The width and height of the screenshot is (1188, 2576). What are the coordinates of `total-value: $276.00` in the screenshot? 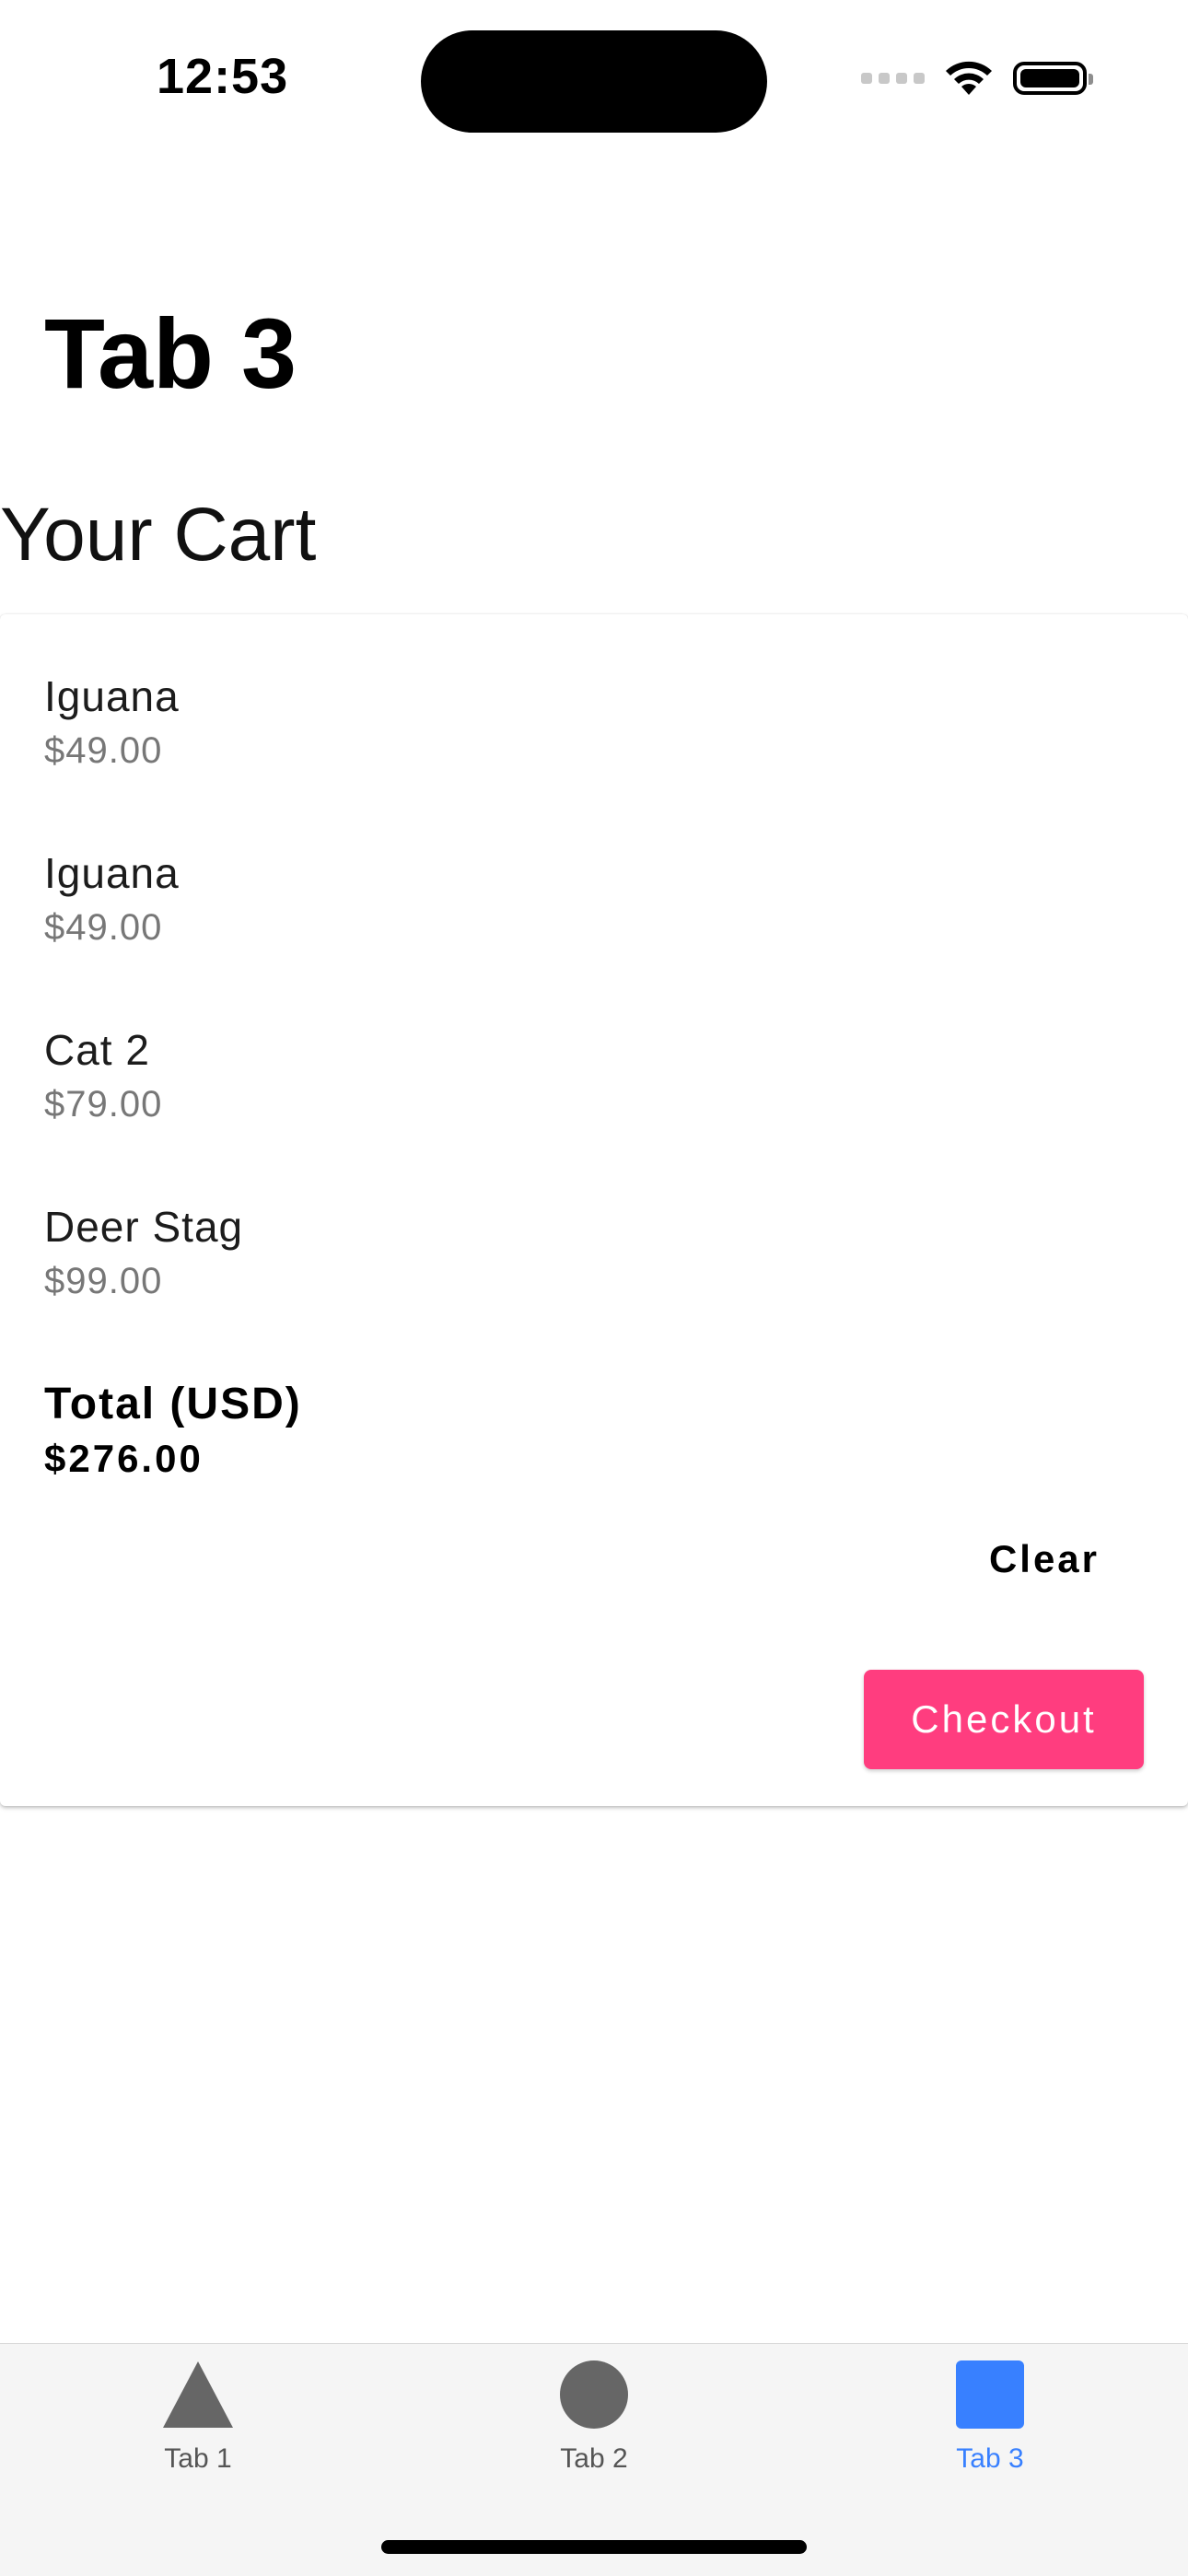 It's located at (124, 1458).